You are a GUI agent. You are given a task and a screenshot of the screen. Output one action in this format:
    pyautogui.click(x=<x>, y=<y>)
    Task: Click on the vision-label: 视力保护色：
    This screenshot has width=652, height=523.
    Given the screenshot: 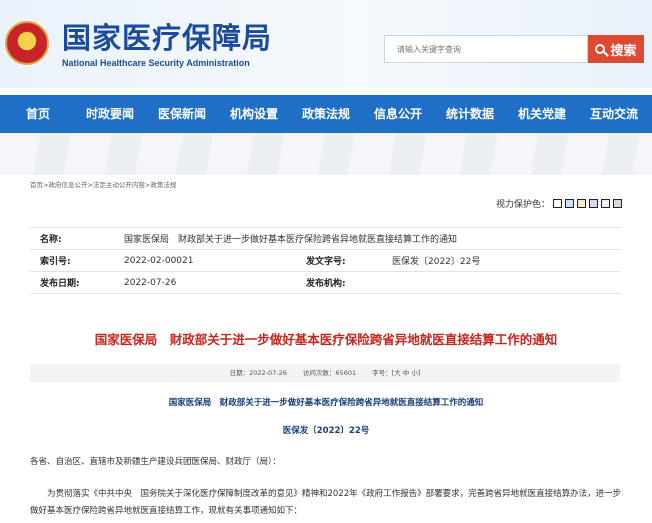 What is the action you would take?
    pyautogui.click(x=522, y=205)
    